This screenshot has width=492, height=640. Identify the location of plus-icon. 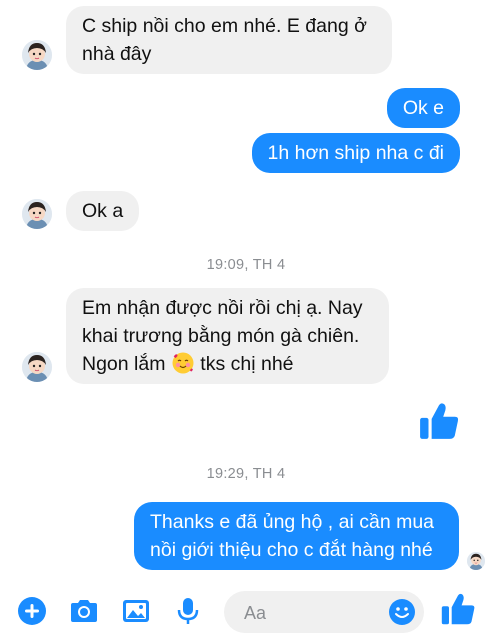
(32, 611).